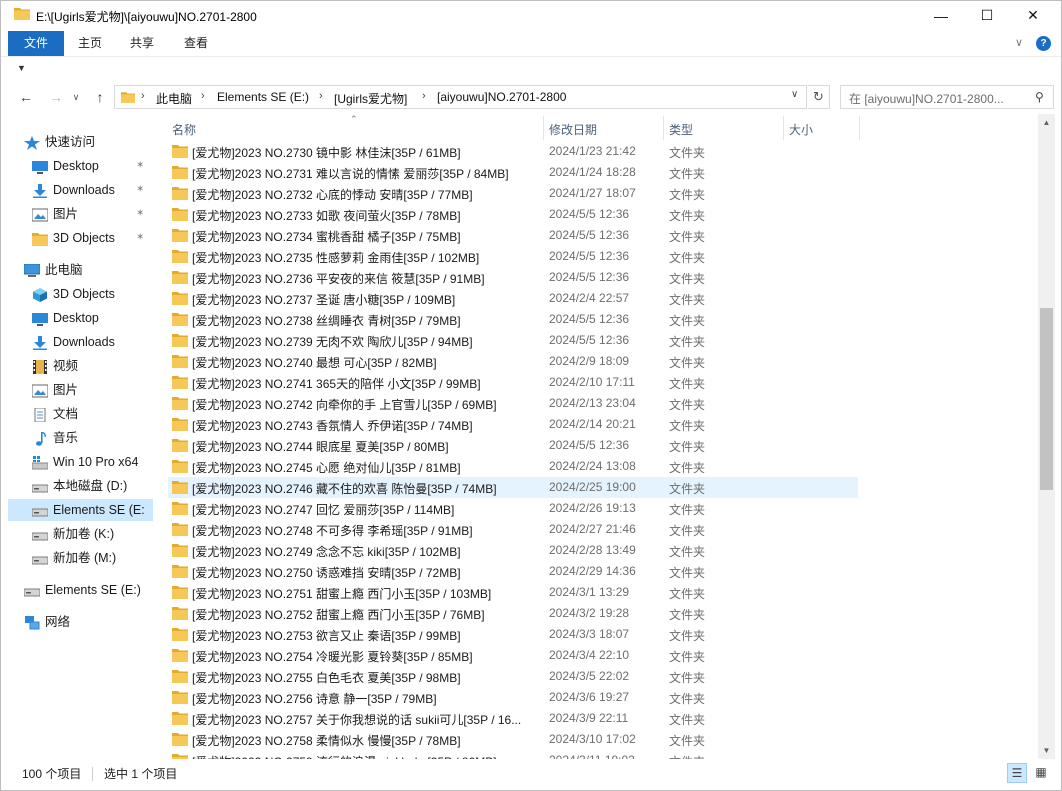 The width and height of the screenshot is (1062, 791). I want to click on column-date: 修改日期, so click(573, 129).